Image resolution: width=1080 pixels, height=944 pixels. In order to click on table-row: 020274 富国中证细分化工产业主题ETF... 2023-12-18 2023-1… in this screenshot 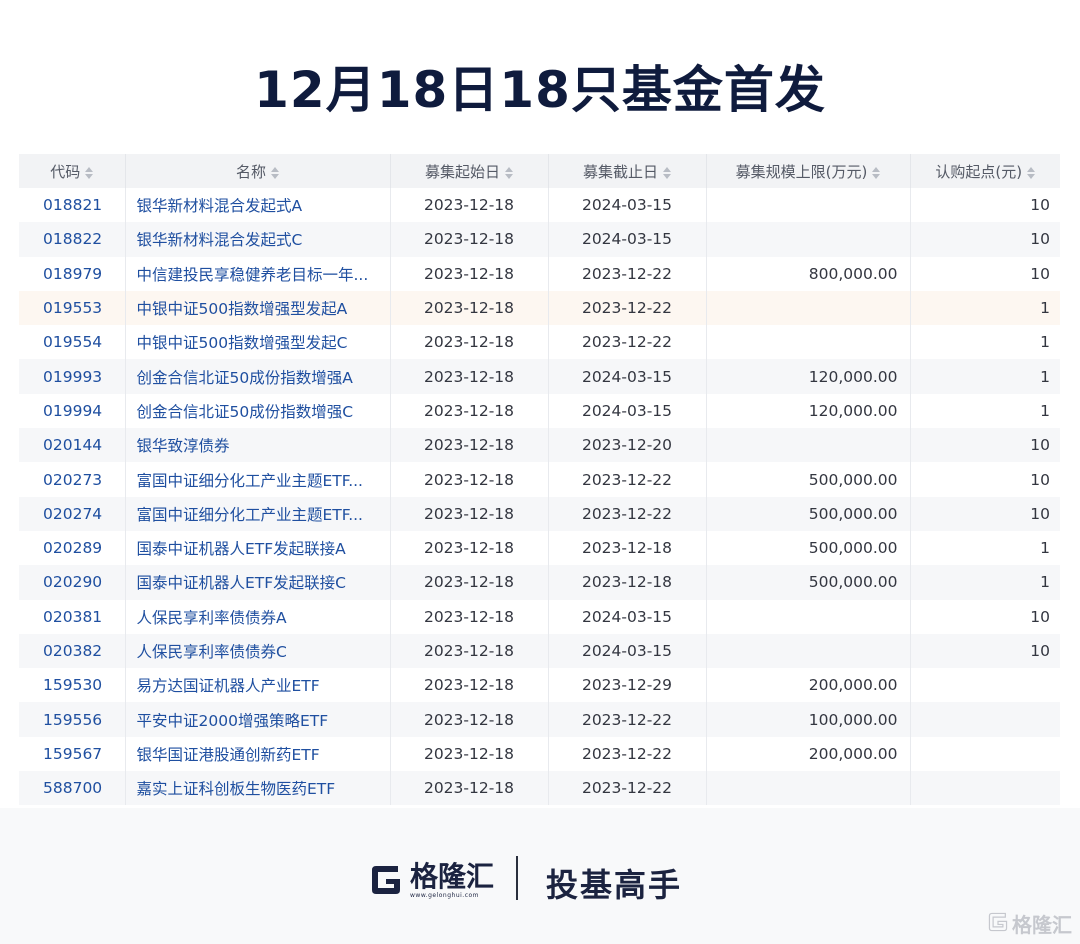, I will do `click(539, 513)`.